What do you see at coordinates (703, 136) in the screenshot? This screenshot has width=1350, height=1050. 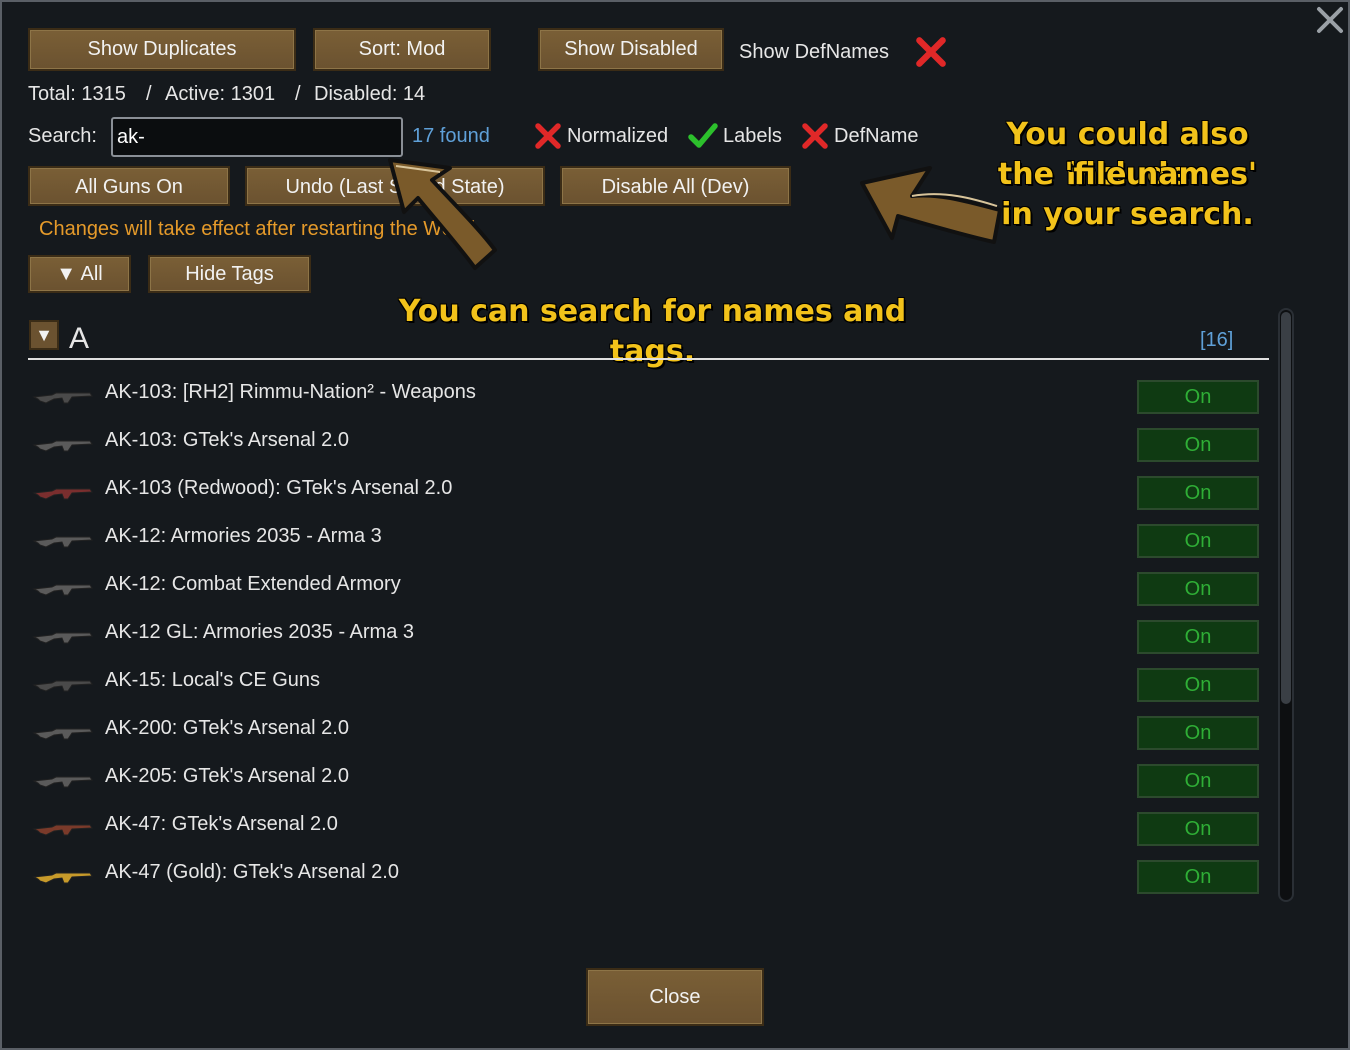 I see `labels-toggle-check-icon` at bounding box center [703, 136].